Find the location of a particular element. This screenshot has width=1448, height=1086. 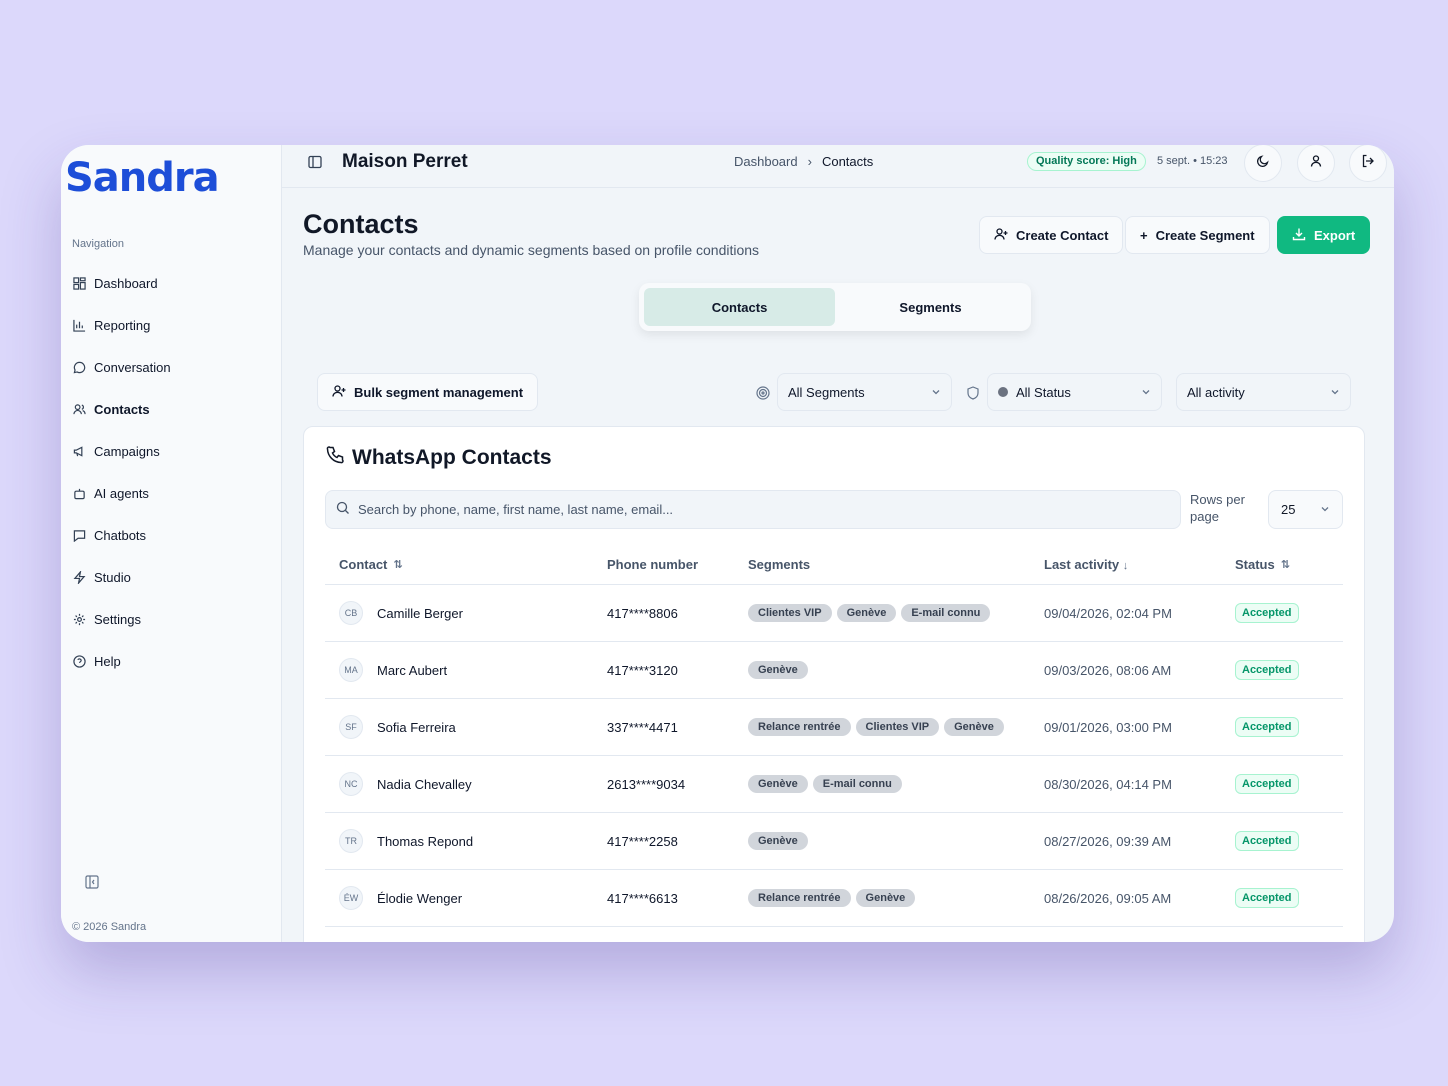

moon-icon is located at coordinates (1263, 163).